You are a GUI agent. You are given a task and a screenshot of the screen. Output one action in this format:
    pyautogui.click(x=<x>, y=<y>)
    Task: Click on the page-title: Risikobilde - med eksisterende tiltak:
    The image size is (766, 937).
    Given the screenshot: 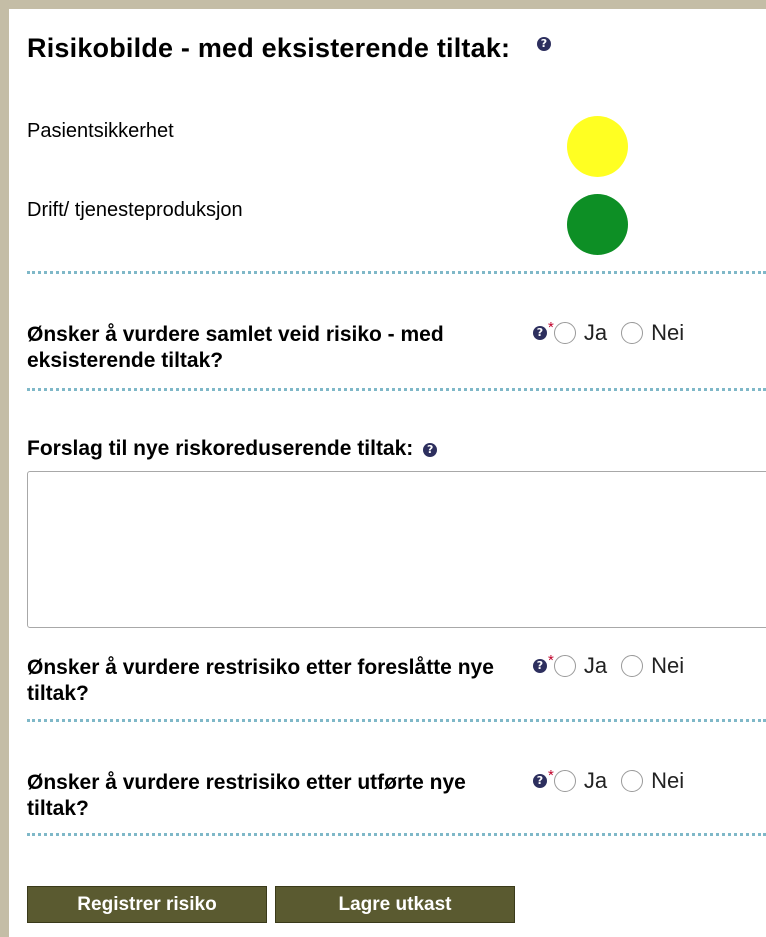 What is the action you would take?
    pyautogui.click(x=269, y=48)
    